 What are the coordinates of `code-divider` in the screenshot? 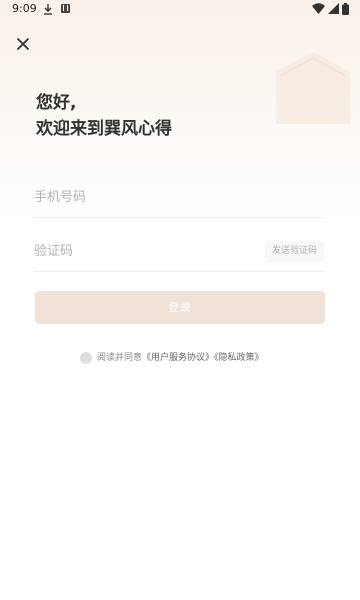 It's located at (179, 271).